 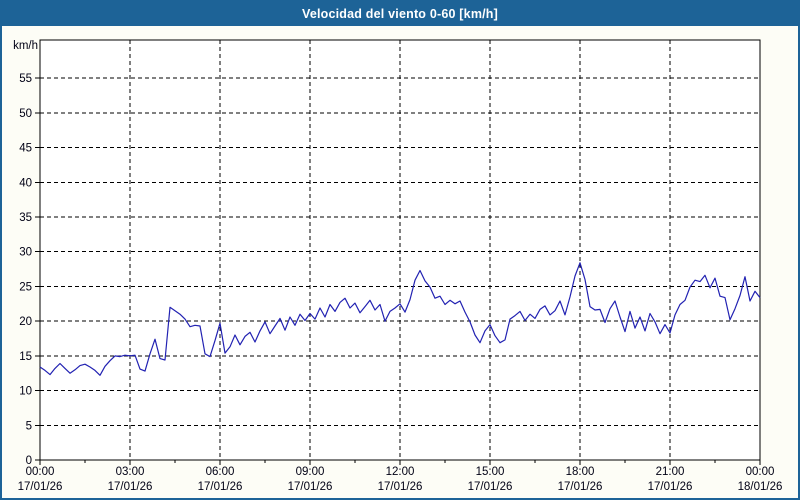 What do you see at coordinates (25, 287) in the screenshot?
I see `y-tick-label: 25` at bounding box center [25, 287].